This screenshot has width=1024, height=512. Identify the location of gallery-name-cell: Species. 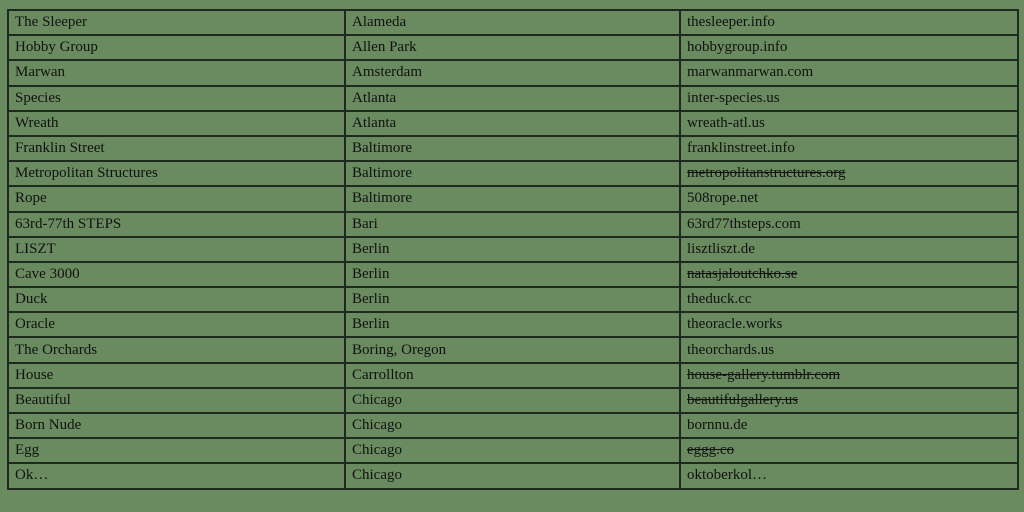
(176, 98).